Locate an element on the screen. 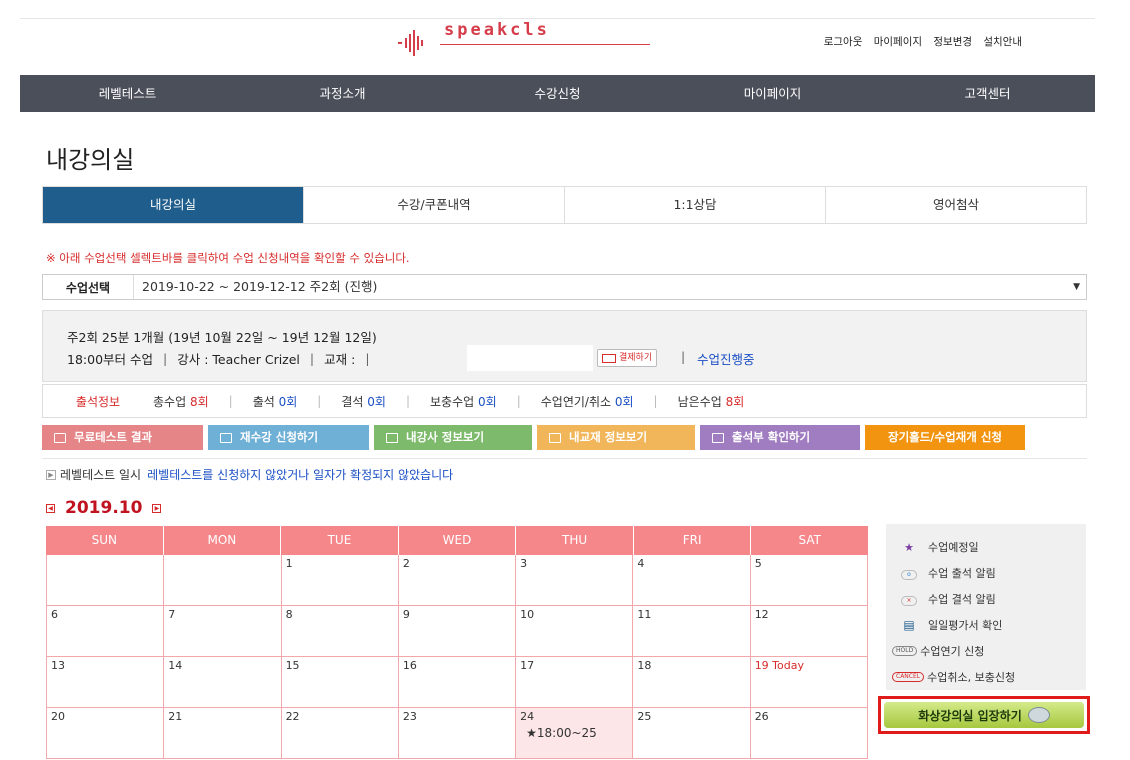  edit-info-link: 정보변경 is located at coordinates (952, 42).